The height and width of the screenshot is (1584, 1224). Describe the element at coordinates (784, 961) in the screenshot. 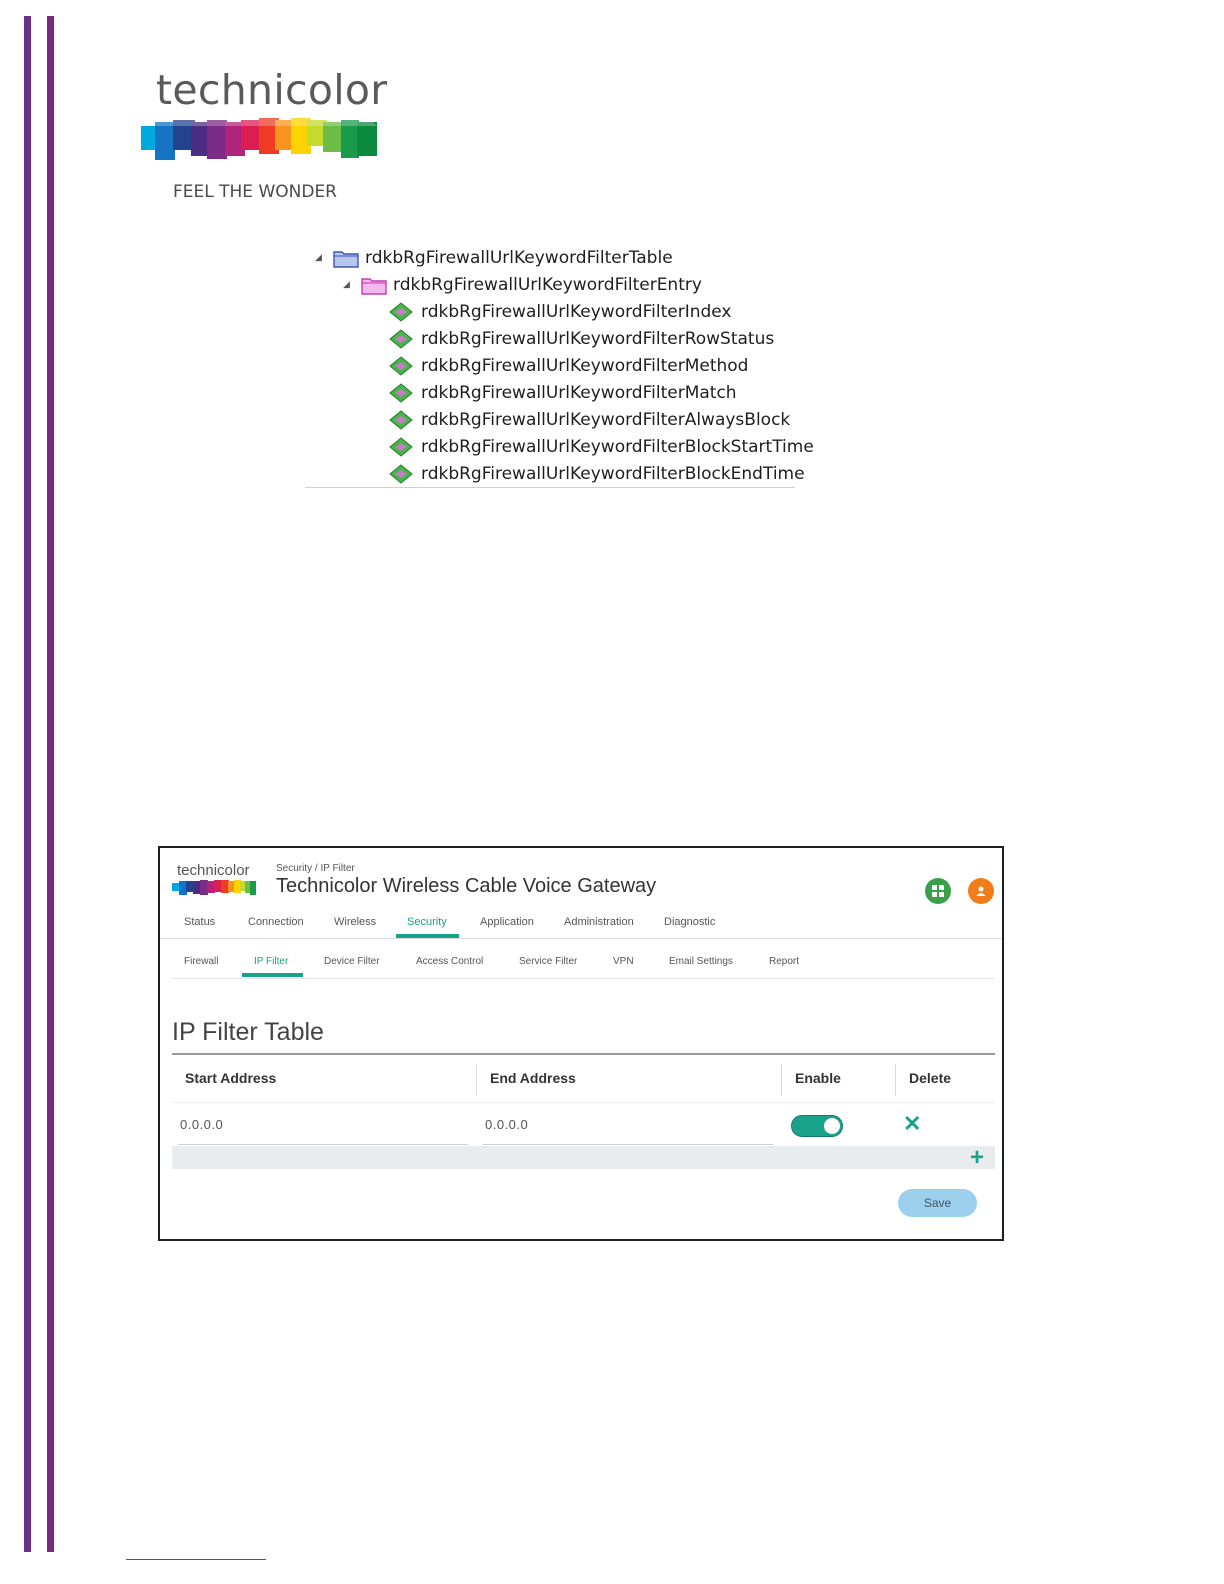

I see `subnav-report: Report` at that location.